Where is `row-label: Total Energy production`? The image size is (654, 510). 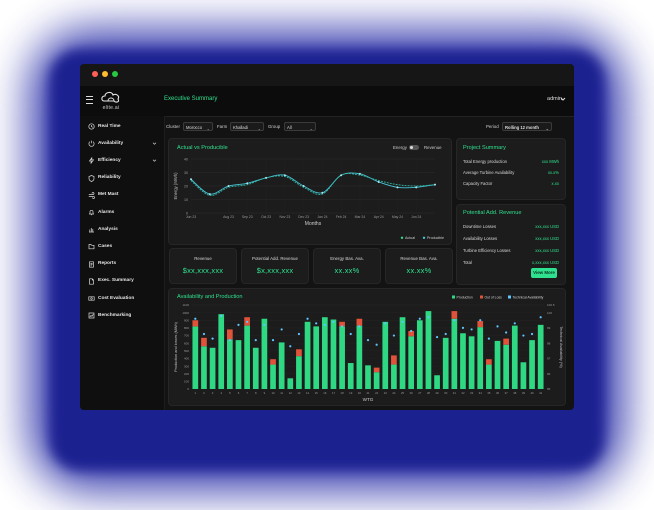
row-label: Total Energy production is located at coordinates (485, 161).